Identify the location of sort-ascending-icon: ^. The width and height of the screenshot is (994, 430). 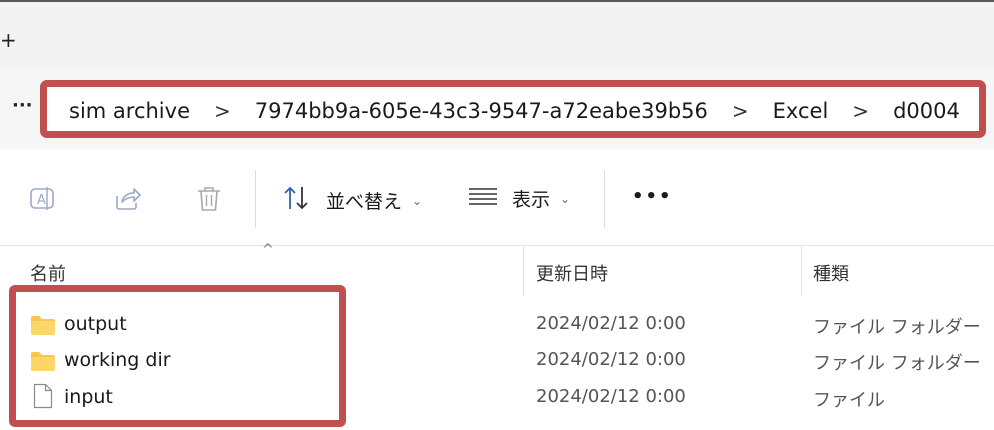
(268, 250).